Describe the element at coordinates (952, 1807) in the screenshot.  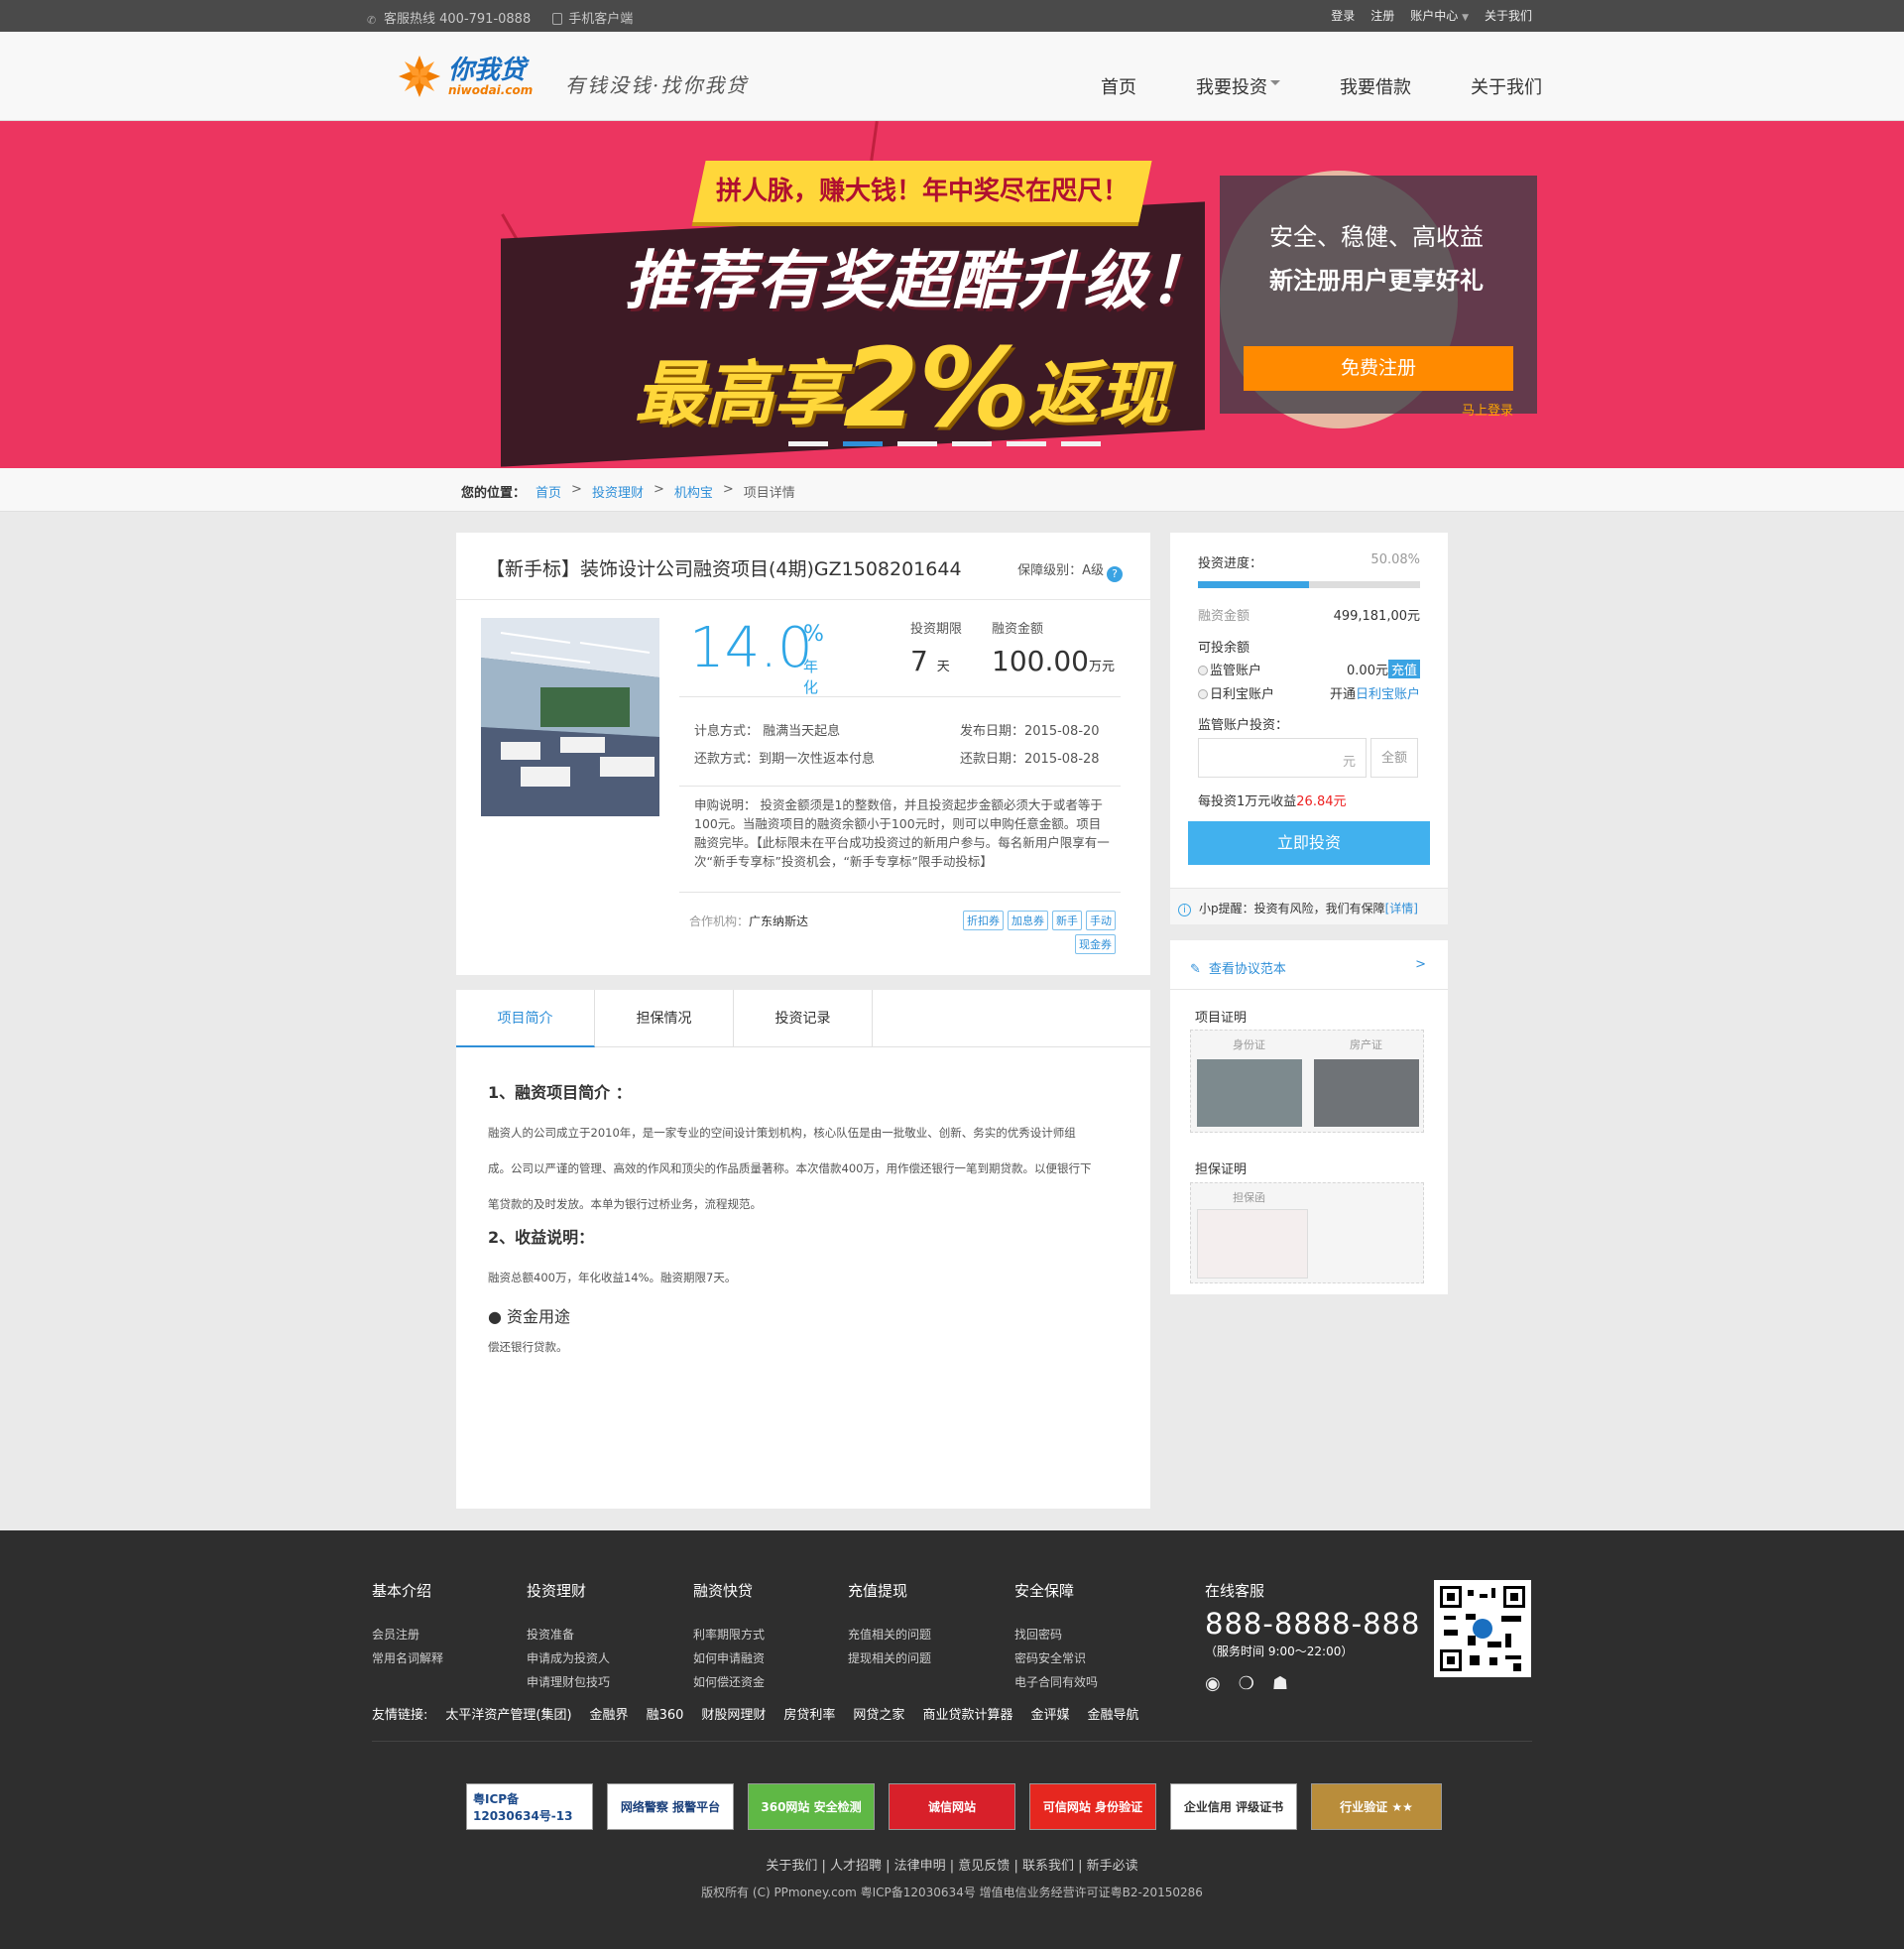
I see `credible-site-badge: 诚信网站` at that location.